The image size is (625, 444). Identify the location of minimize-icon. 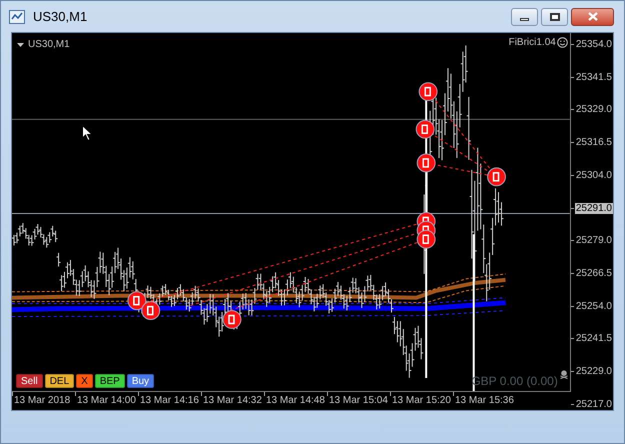
(524, 19).